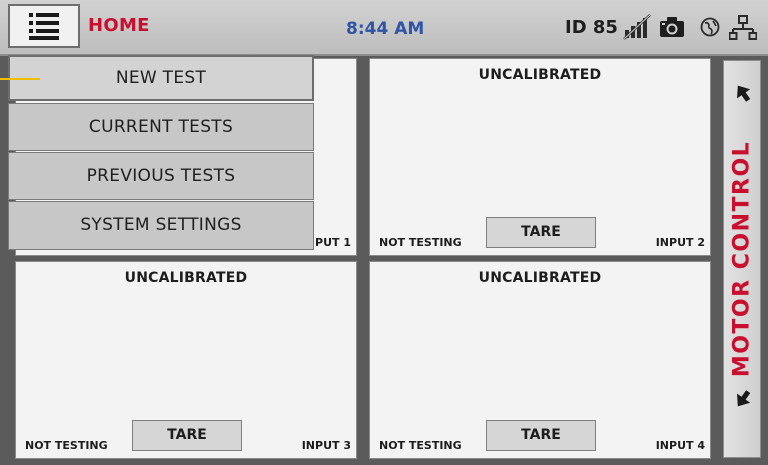 The height and width of the screenshot is (465, 768). Describe the element at coordinates (161, 176) in the screenshot. I see `menu-item-previous-tests: PREVIOUS TESTS` at that location.